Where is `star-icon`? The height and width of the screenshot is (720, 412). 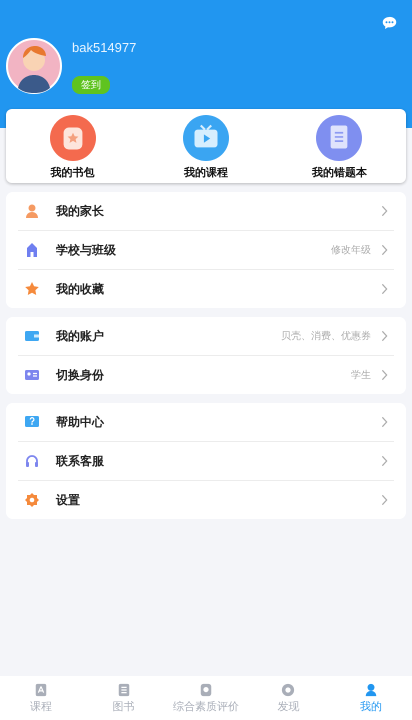
star-icon is located at coordinates (32, 289).